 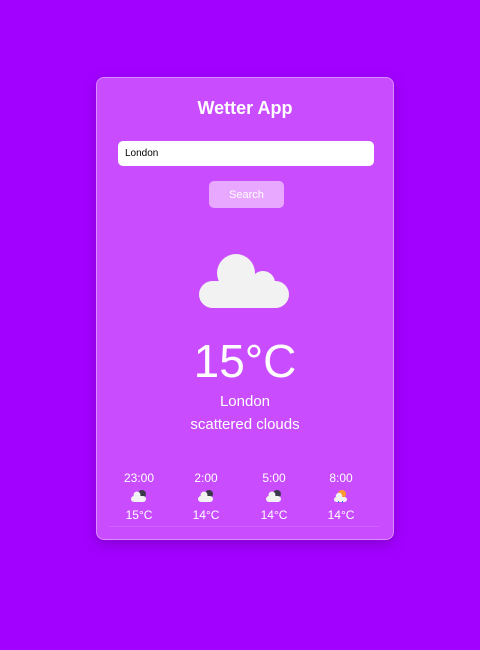 What do you see at coordinates (246, 153) in the screenshot?
I see `city-search-input` at bounding box center [246, 153].